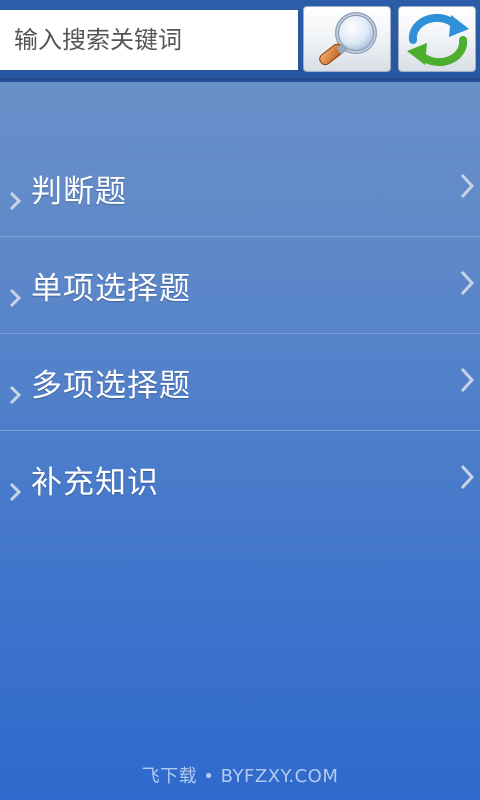 The image size is (480, 800). Describe the element at coordinates (240, 479) in the screenshot. I see `list-item-supplementary: 补充知识` at that location.